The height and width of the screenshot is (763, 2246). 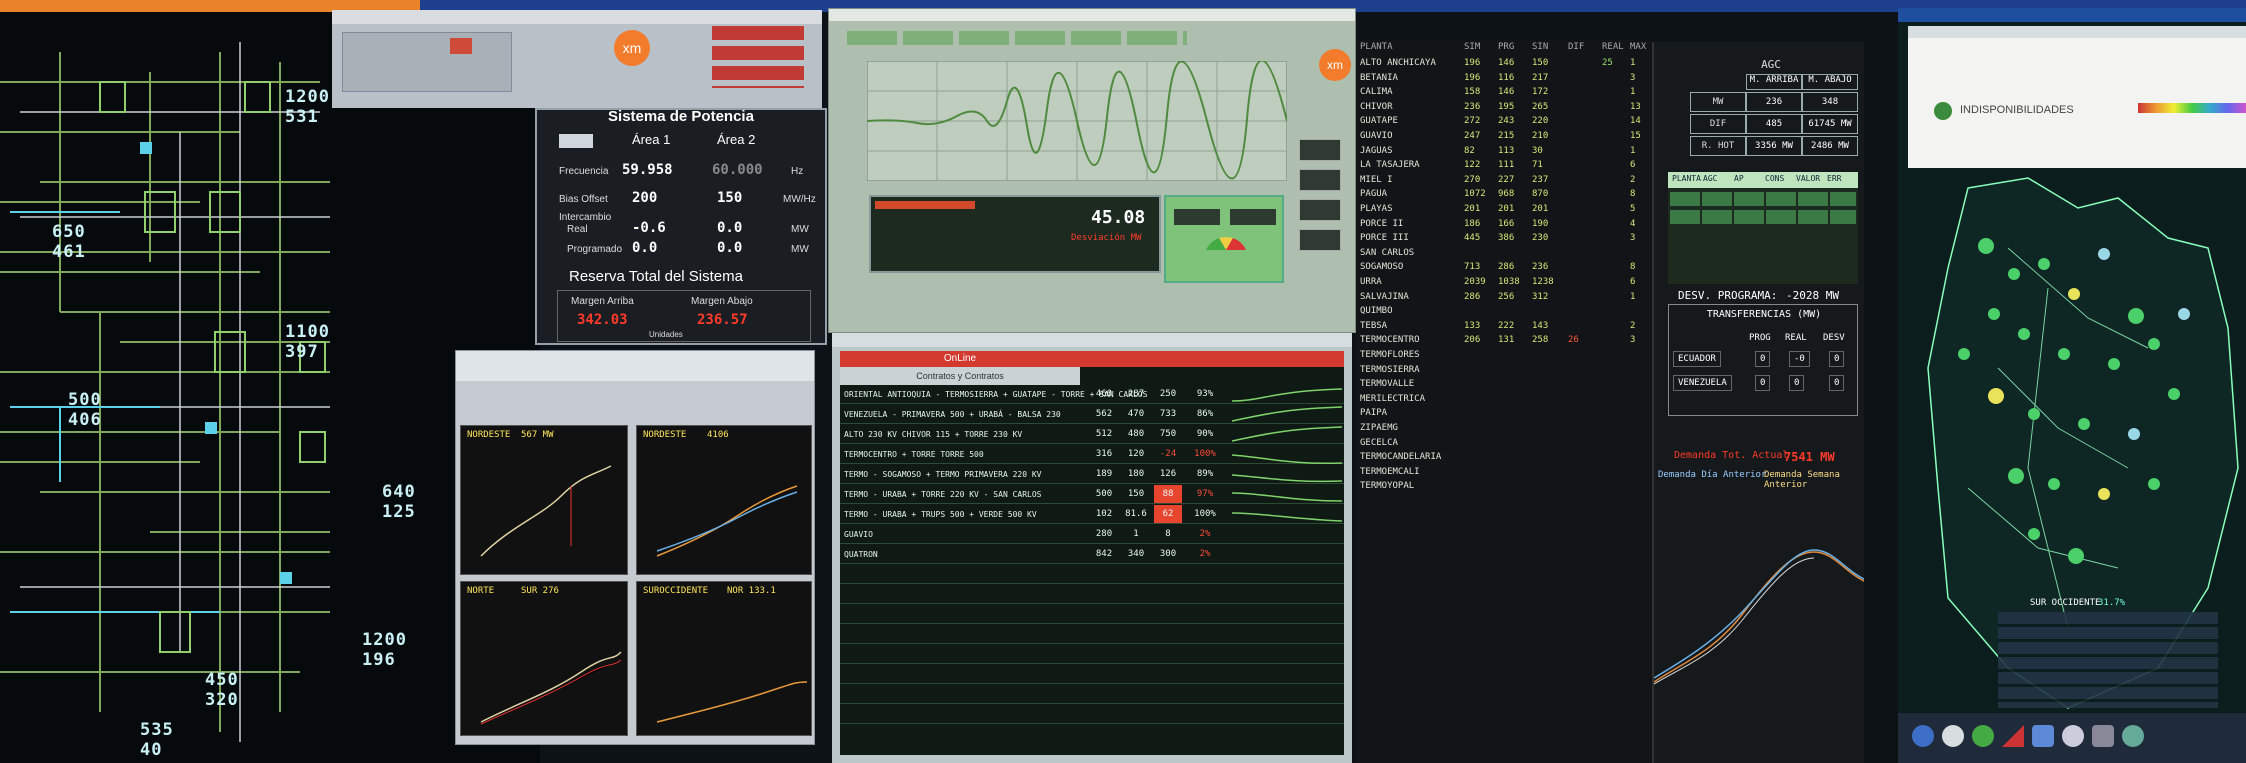 I want to click on table-row: TERMOEMCALI, so click(x=1503, y=472).